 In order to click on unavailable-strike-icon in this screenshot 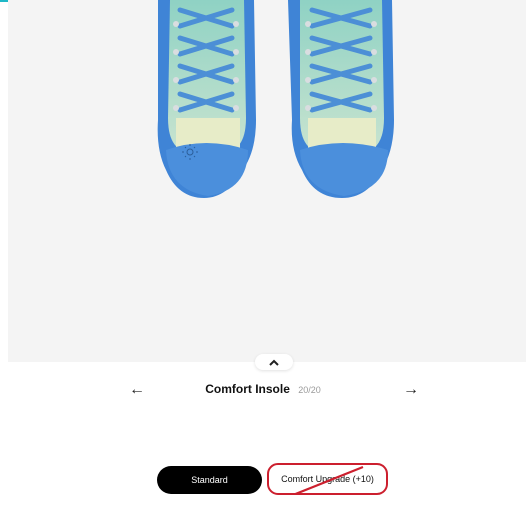, I will do `click(329, 479)`.